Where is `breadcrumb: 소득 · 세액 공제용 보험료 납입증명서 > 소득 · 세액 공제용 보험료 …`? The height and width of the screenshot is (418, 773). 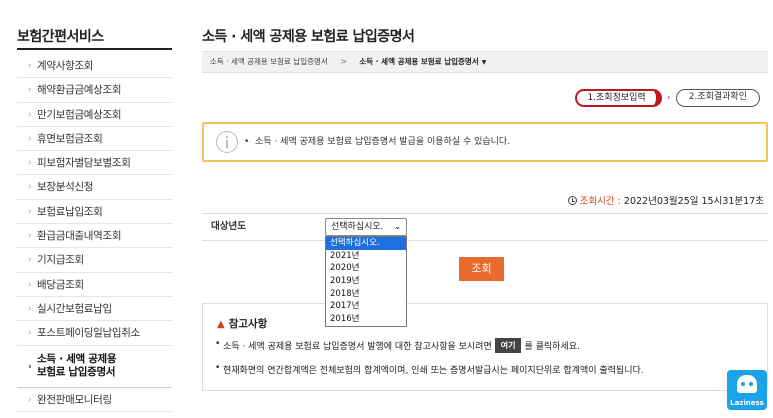
breadcrumb: 소득 · 세액 공제용 보험료 납입증명서 > 소득 · 세액 공제용 보험료 … is located at coordinates (485, 62).